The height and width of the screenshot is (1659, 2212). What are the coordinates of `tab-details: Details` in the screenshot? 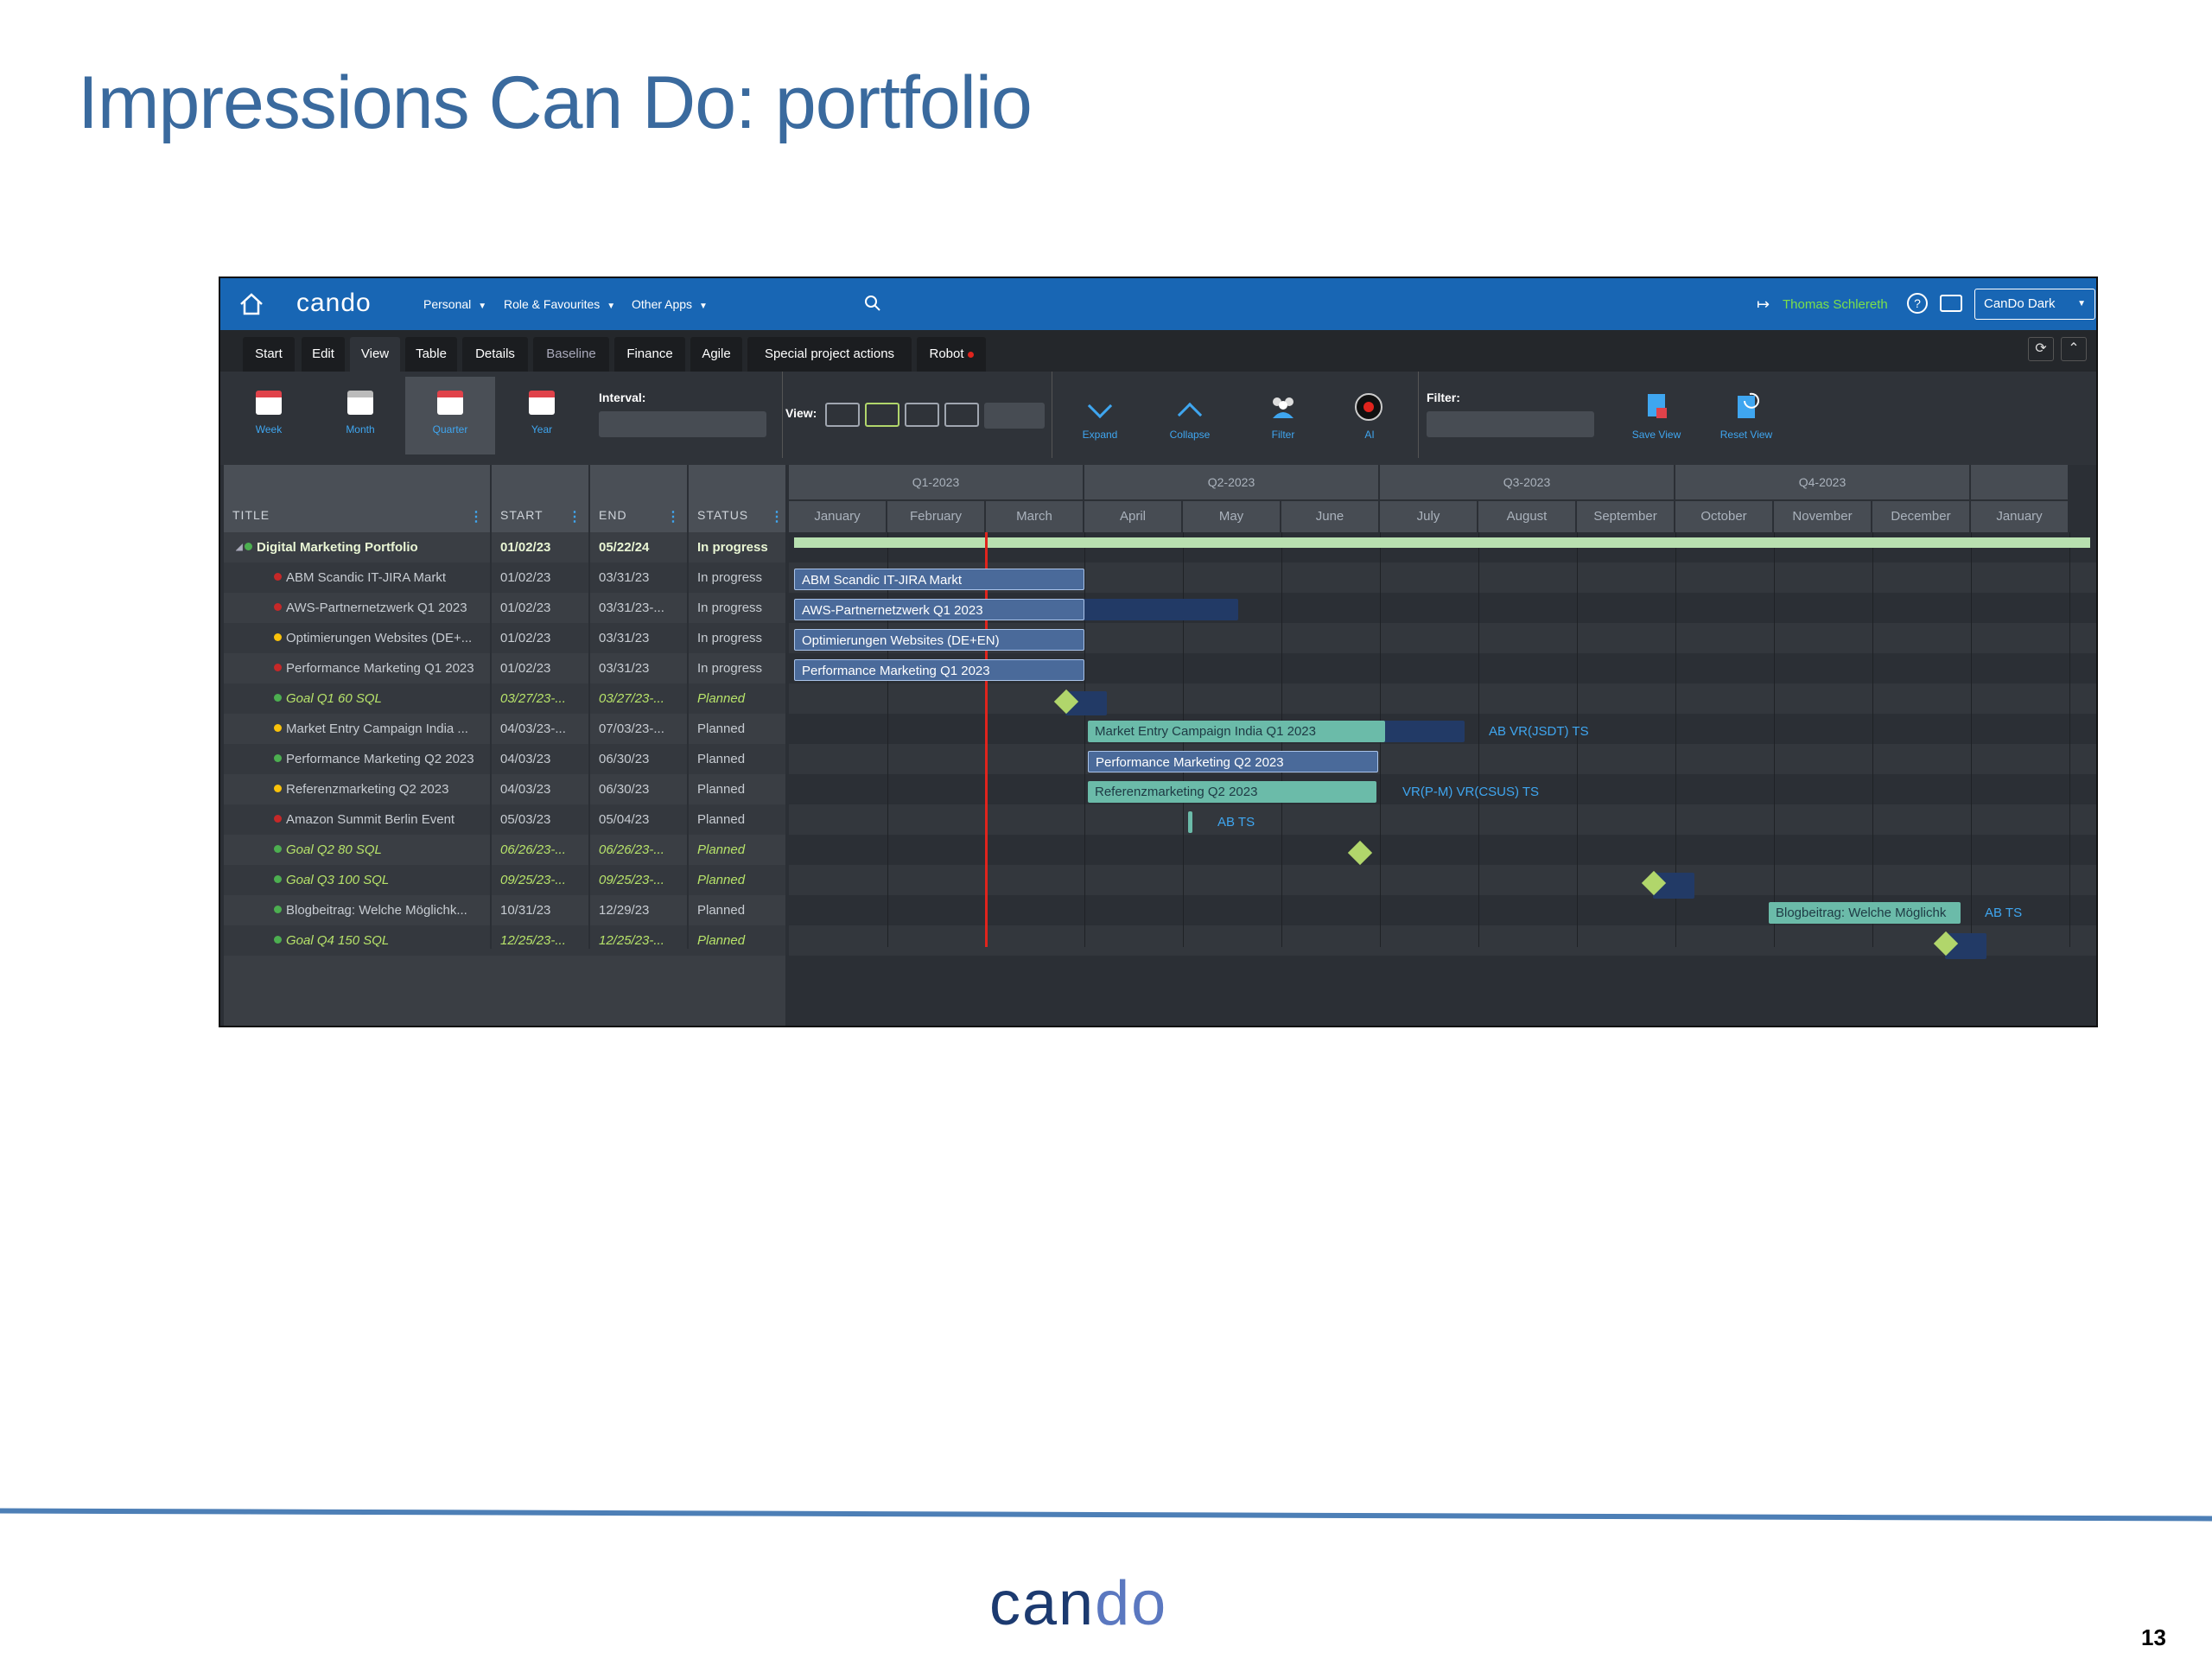 It's located at (495, 354).